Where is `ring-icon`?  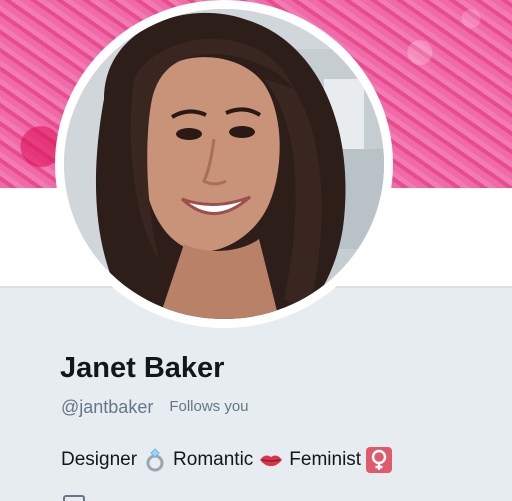 ring-icon is located at coordinates (155, 460).